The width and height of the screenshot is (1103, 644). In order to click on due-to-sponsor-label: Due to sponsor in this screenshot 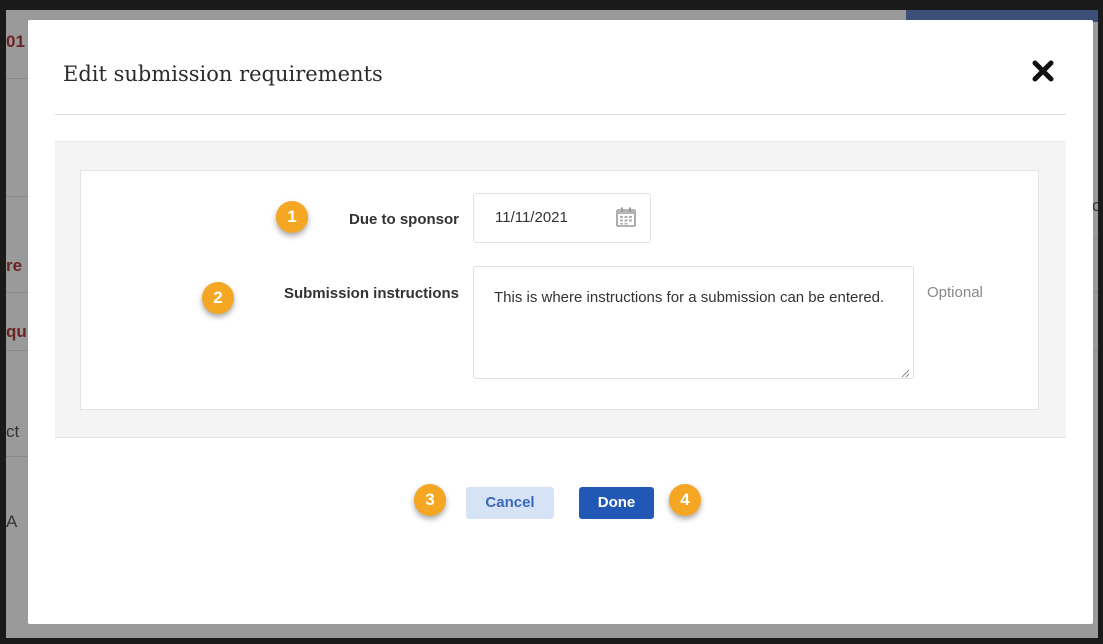, I will do `click(403, 219)`.